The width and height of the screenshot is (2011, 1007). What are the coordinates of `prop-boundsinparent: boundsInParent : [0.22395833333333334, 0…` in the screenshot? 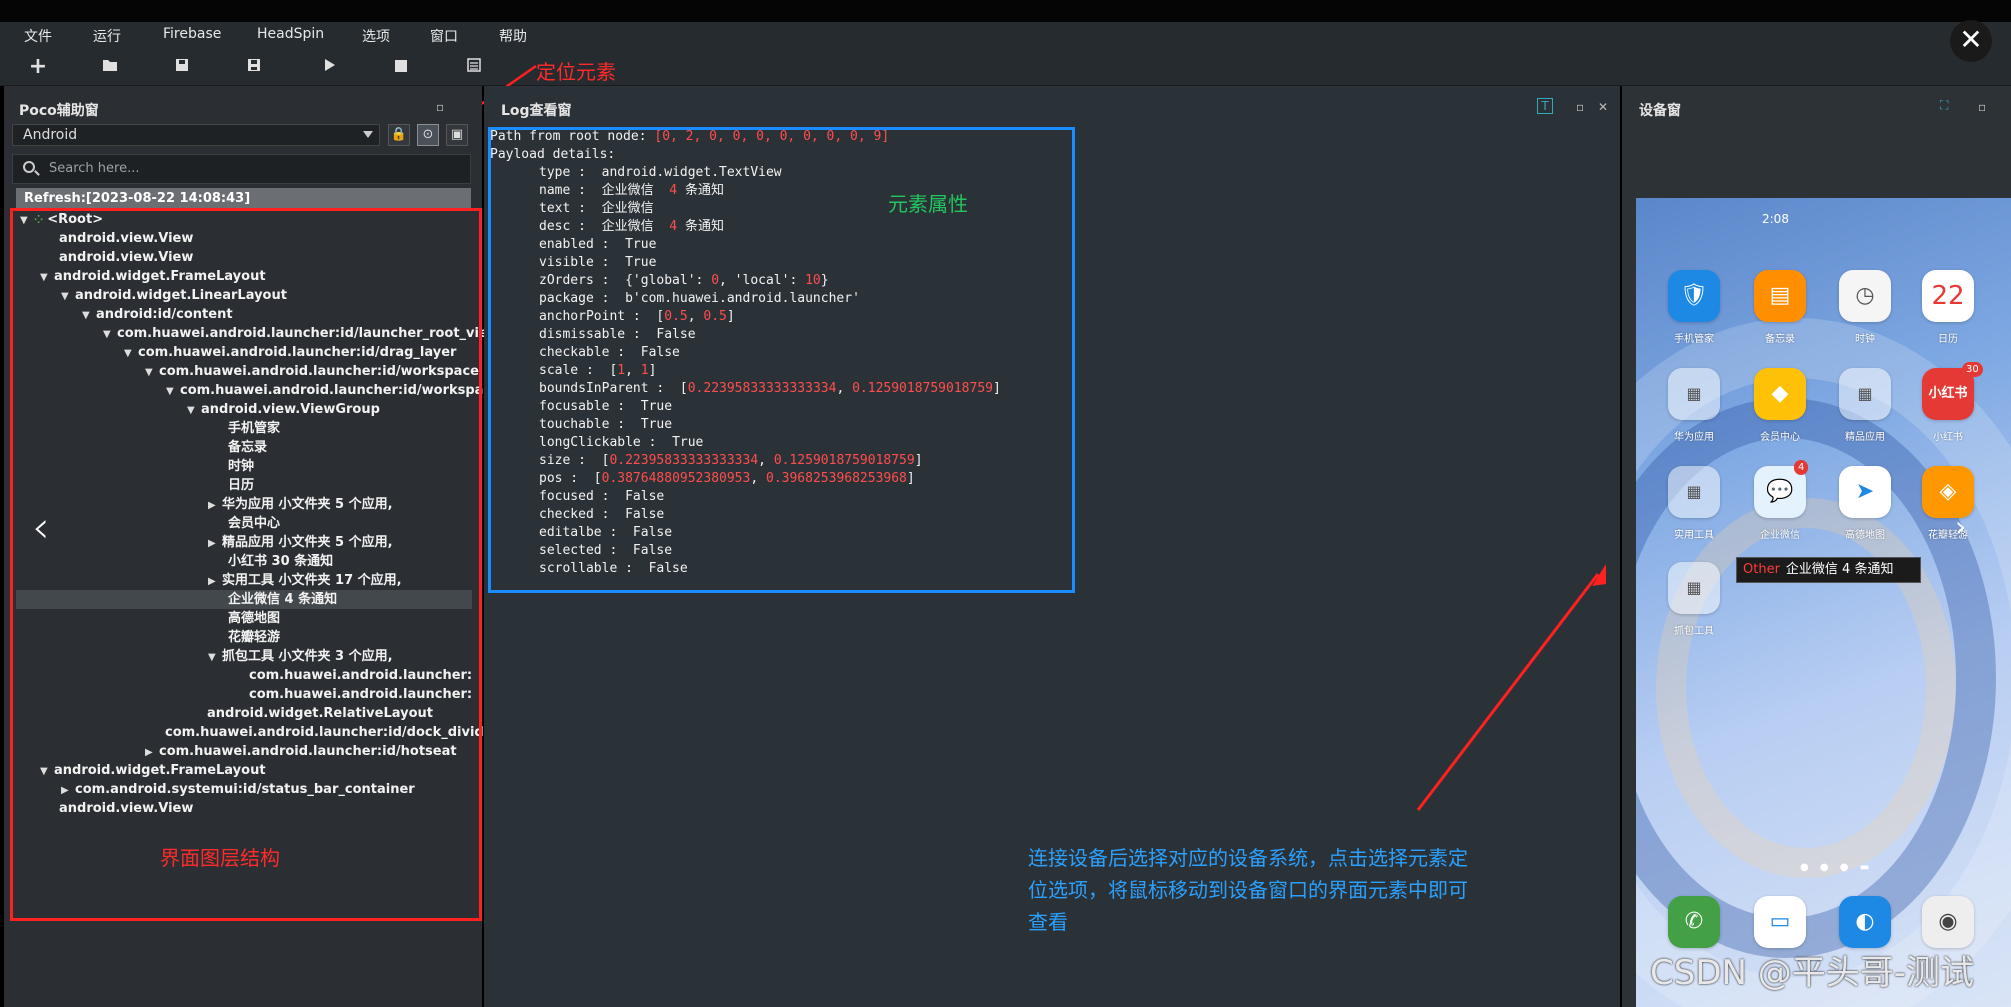 It's located at (770, 388).